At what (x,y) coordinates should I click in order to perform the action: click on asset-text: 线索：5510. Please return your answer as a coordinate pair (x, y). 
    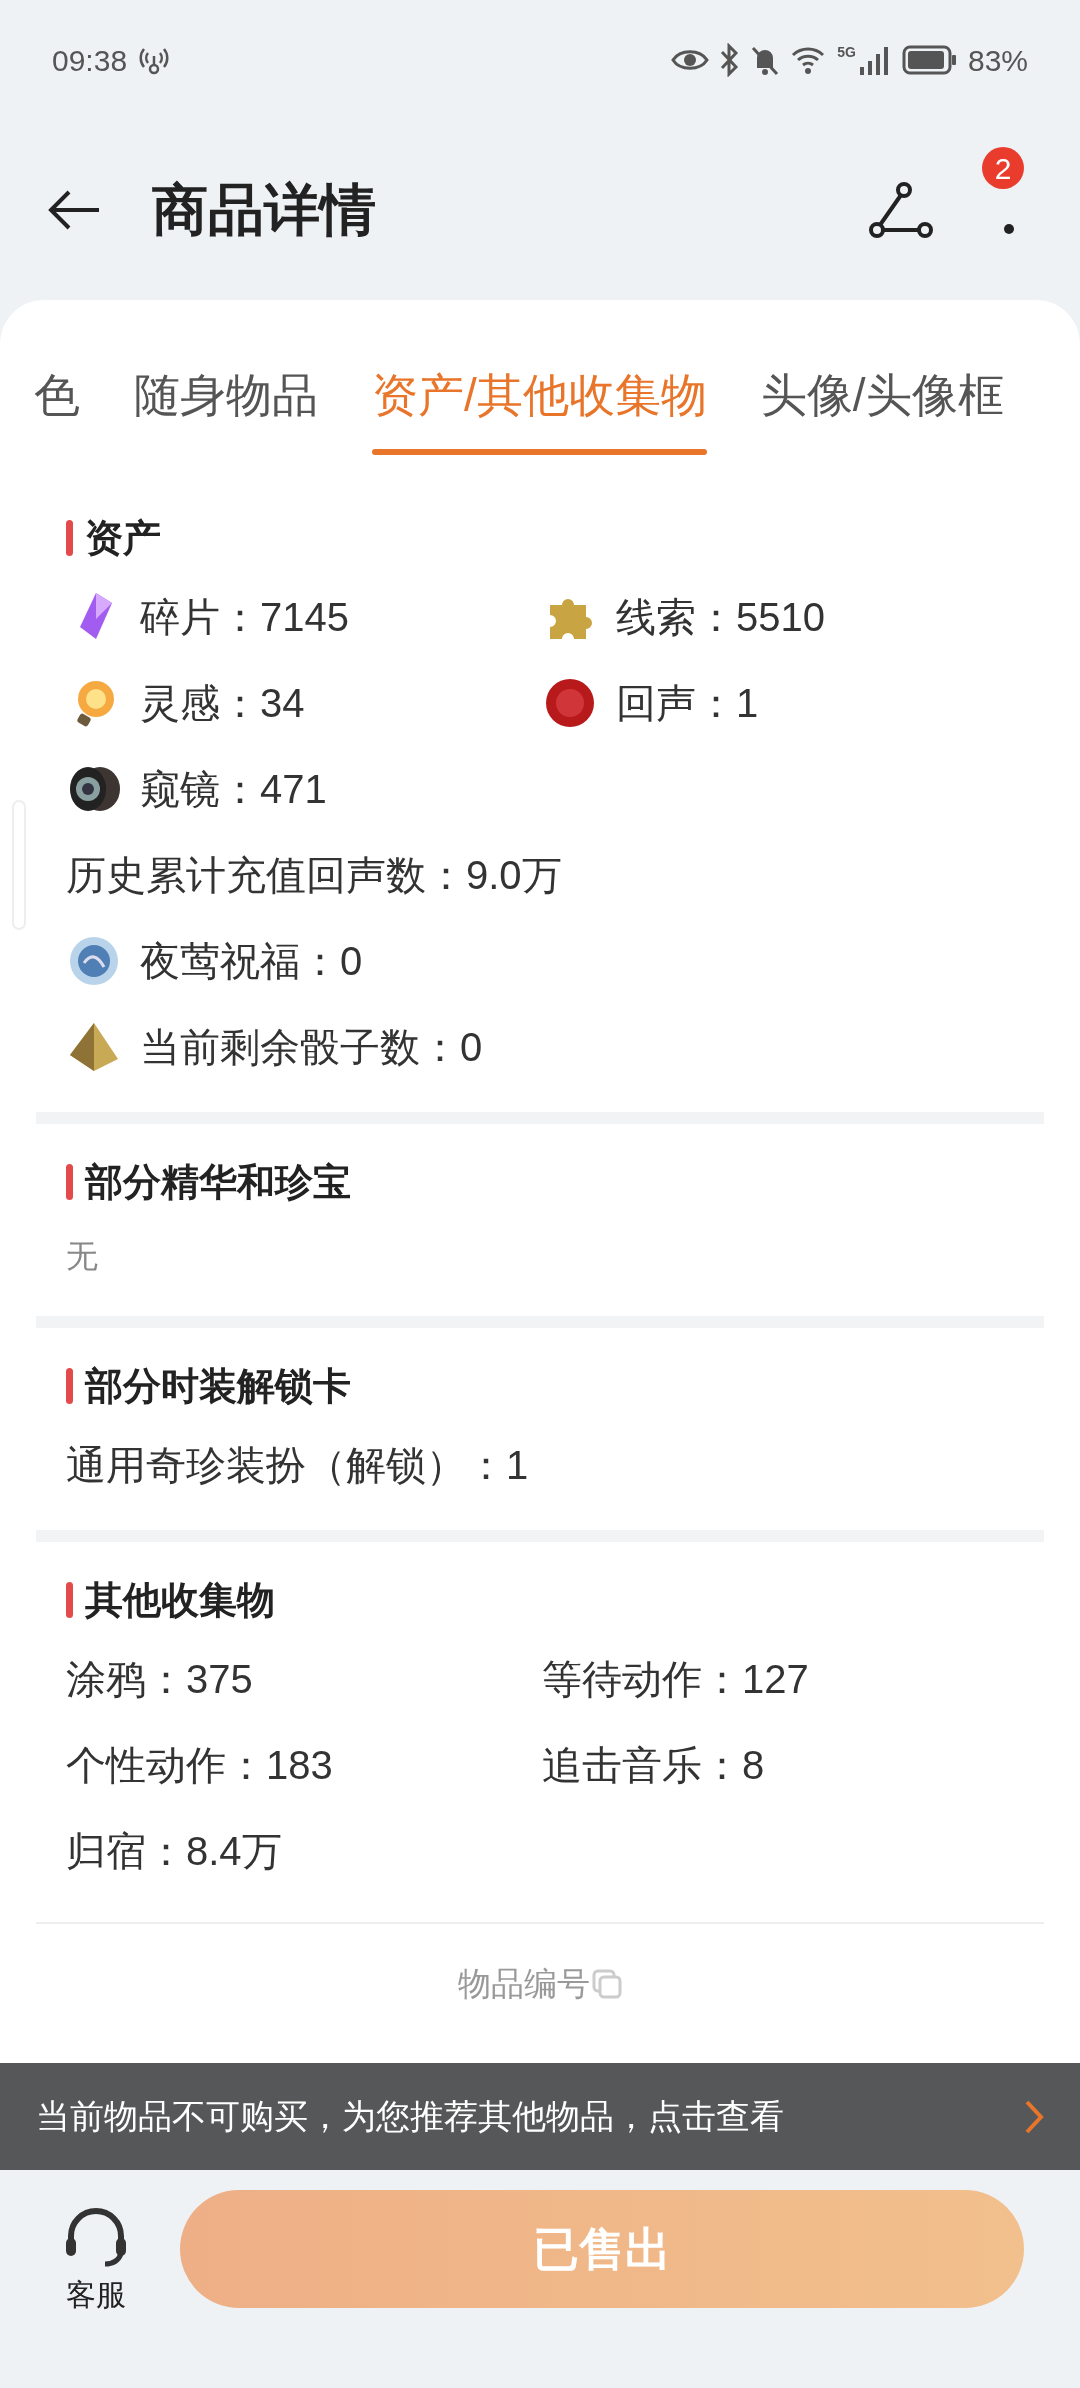
    Looking at the image, I should click on (720, 617).